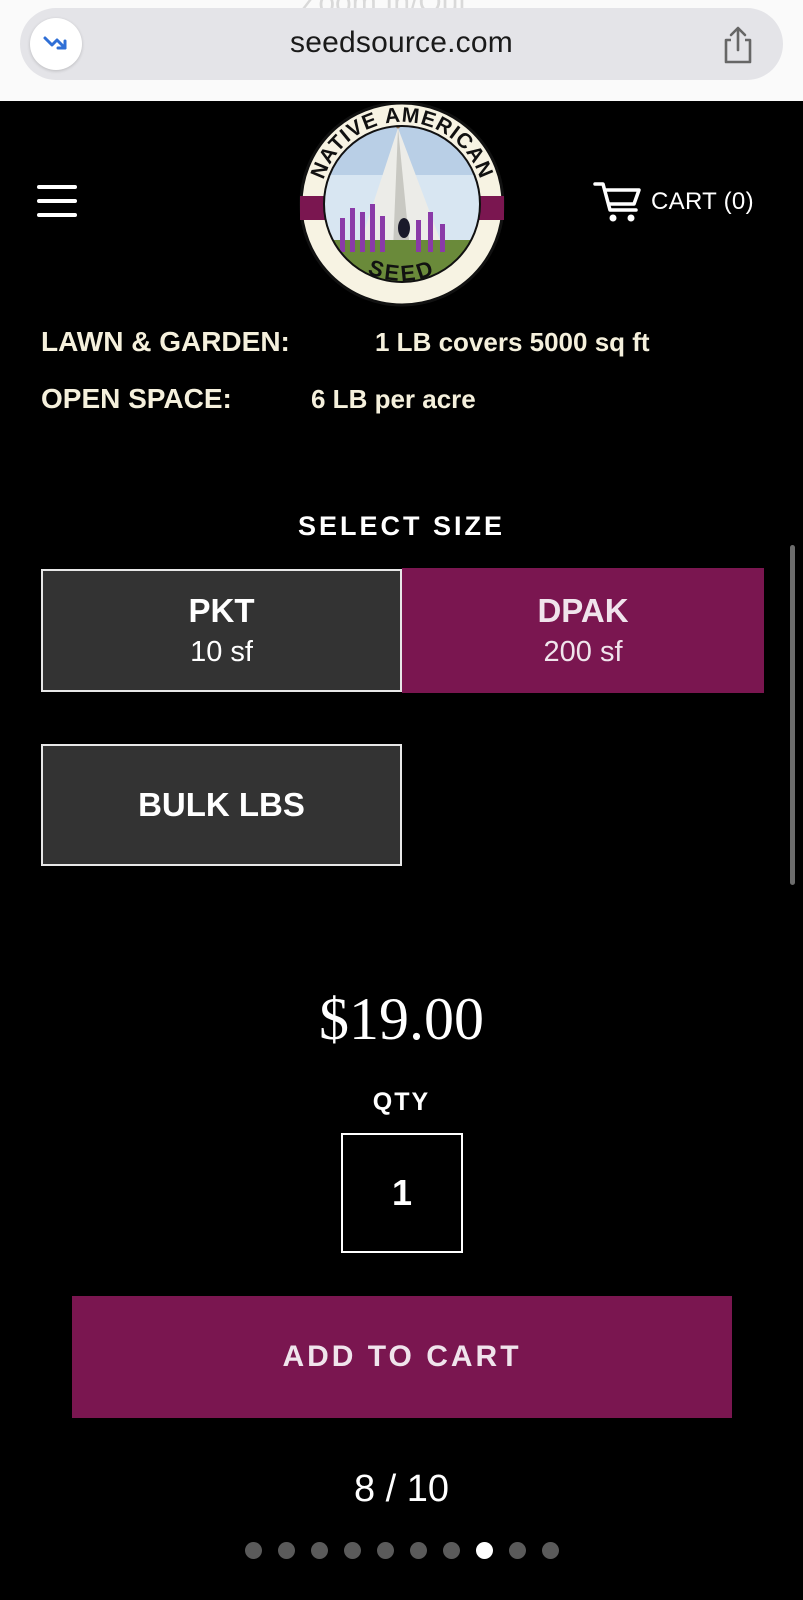  What do you see at coordinates (702, 201) in the screenshot?
I see `cart-label: CART (0)` at bounding box center [702, 201].